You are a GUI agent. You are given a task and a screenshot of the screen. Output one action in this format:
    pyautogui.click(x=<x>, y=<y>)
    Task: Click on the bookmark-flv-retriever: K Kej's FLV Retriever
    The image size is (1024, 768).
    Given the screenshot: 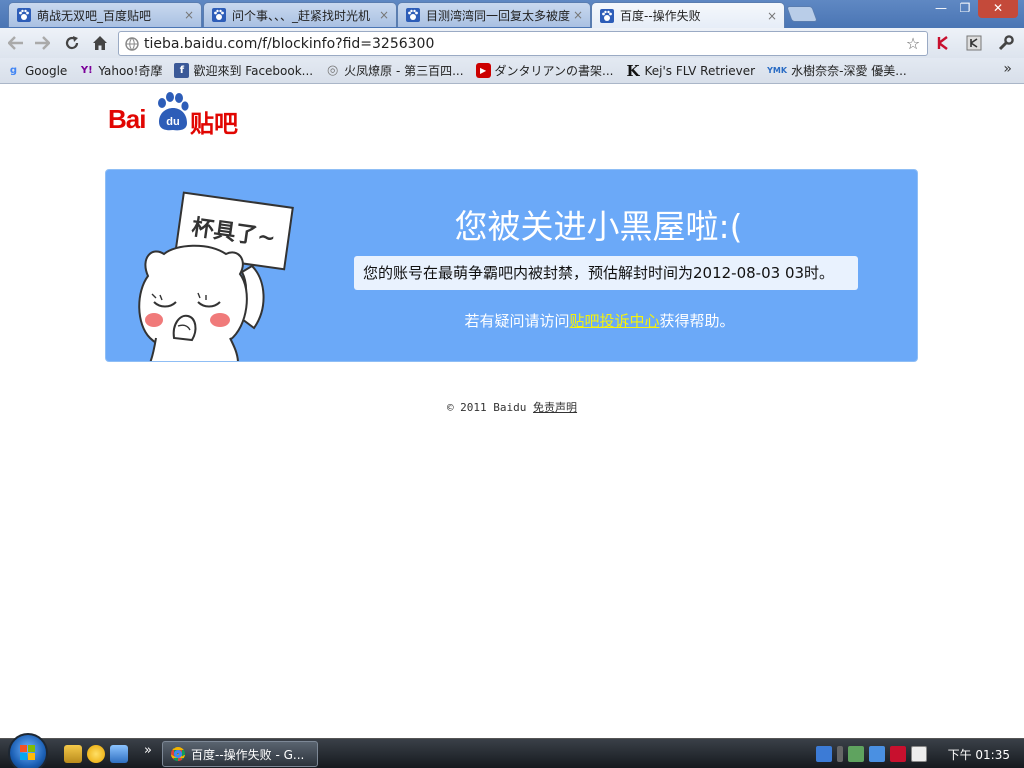 What is the action you would take?
    pyautogui.click(x=691, y=70)
    